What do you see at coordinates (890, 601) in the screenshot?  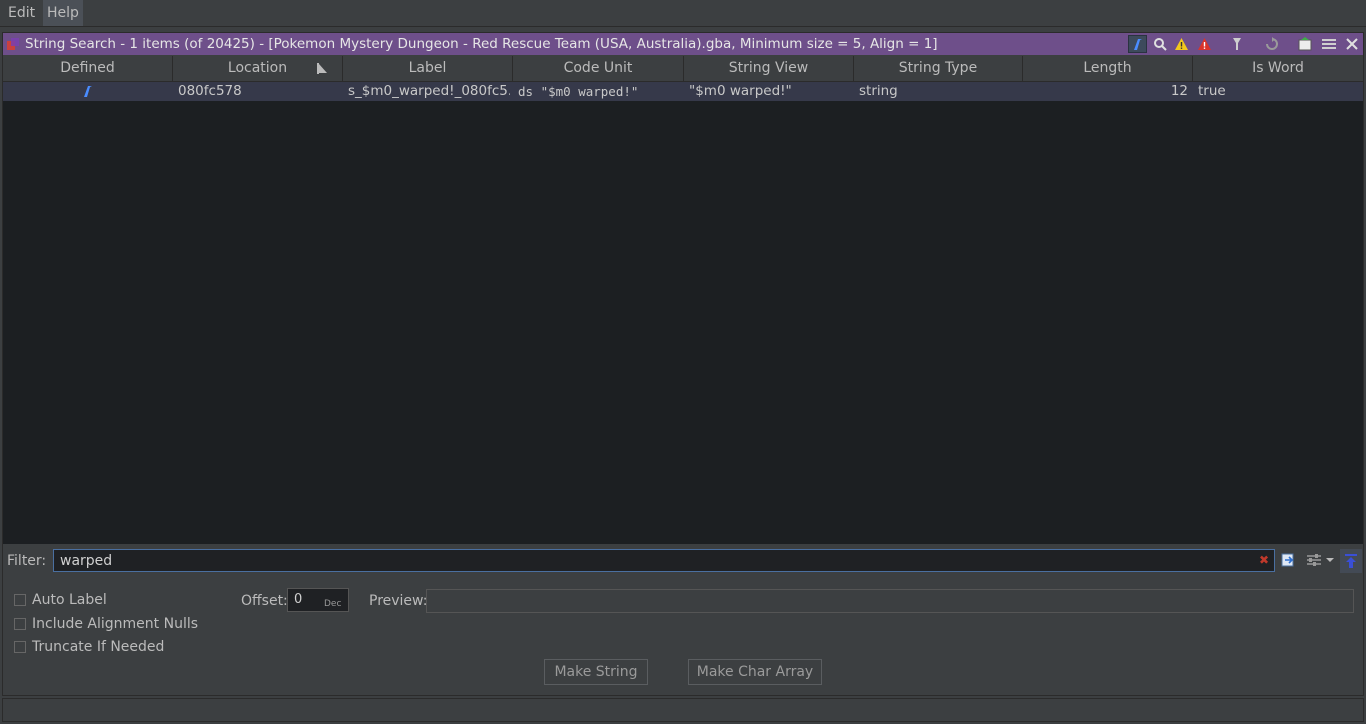 I see `preview-field` at bounding box center [890, 601].